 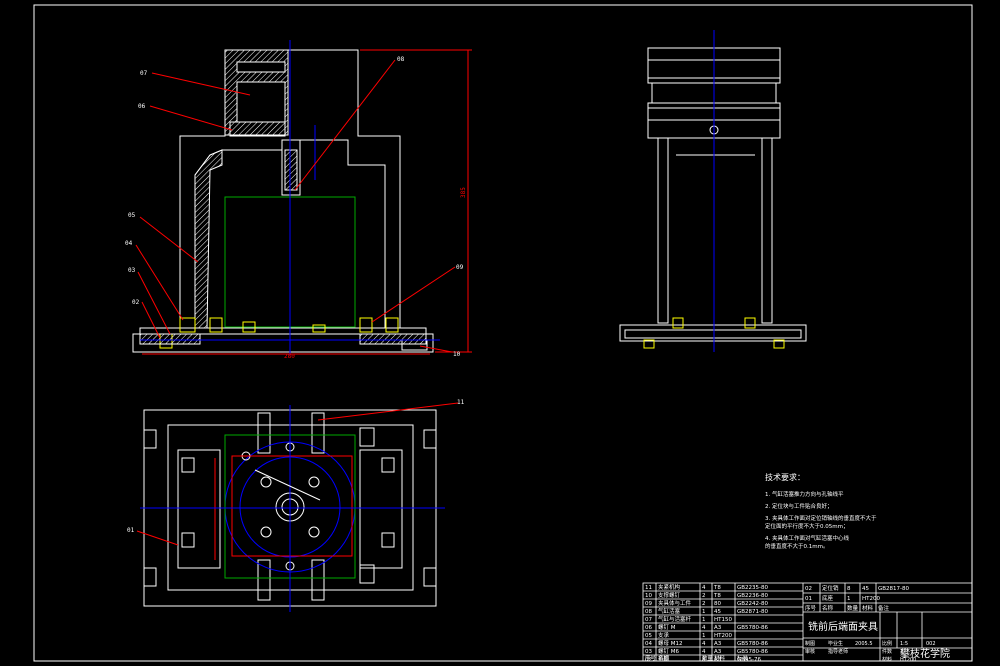 I want to click on parts-cell: 06, so click(x=648, y=628).